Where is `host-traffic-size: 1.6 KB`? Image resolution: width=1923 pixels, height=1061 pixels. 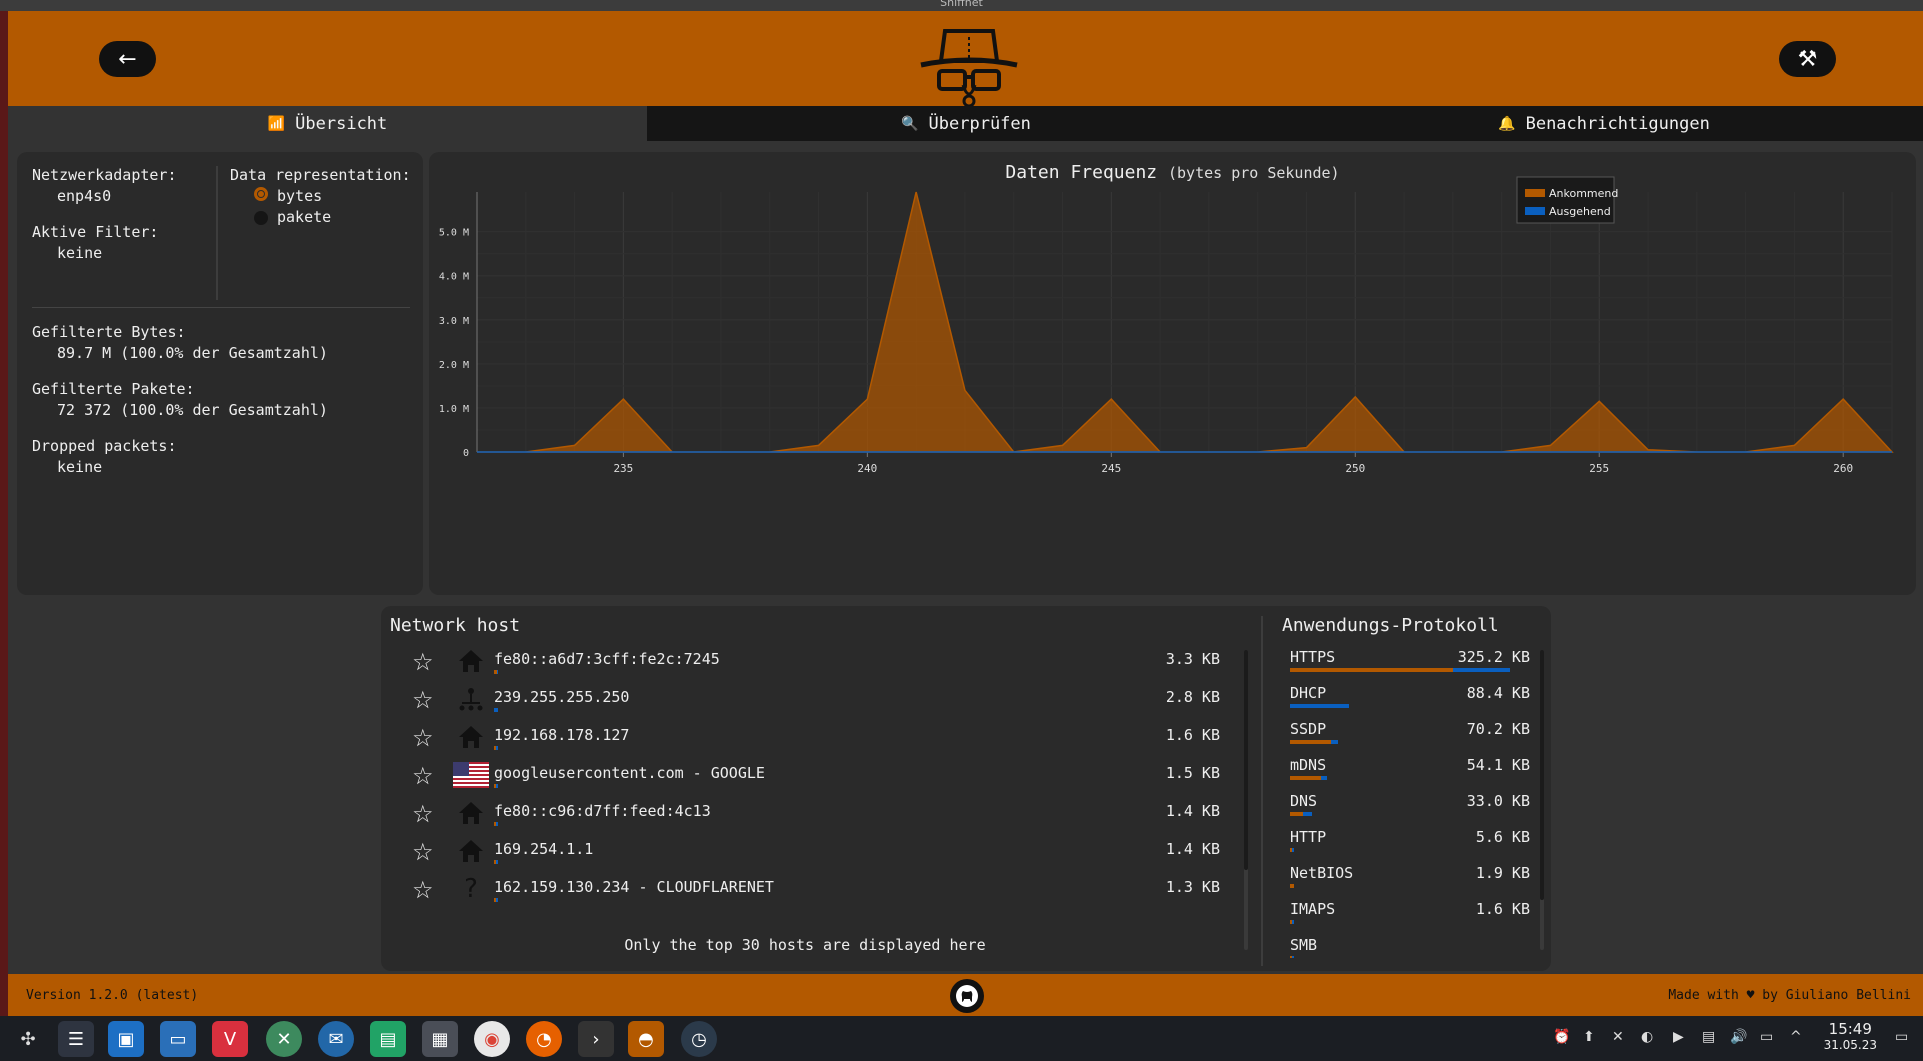 host-traffic-size: 1.6 KB is located at coordinates (1192, 735).